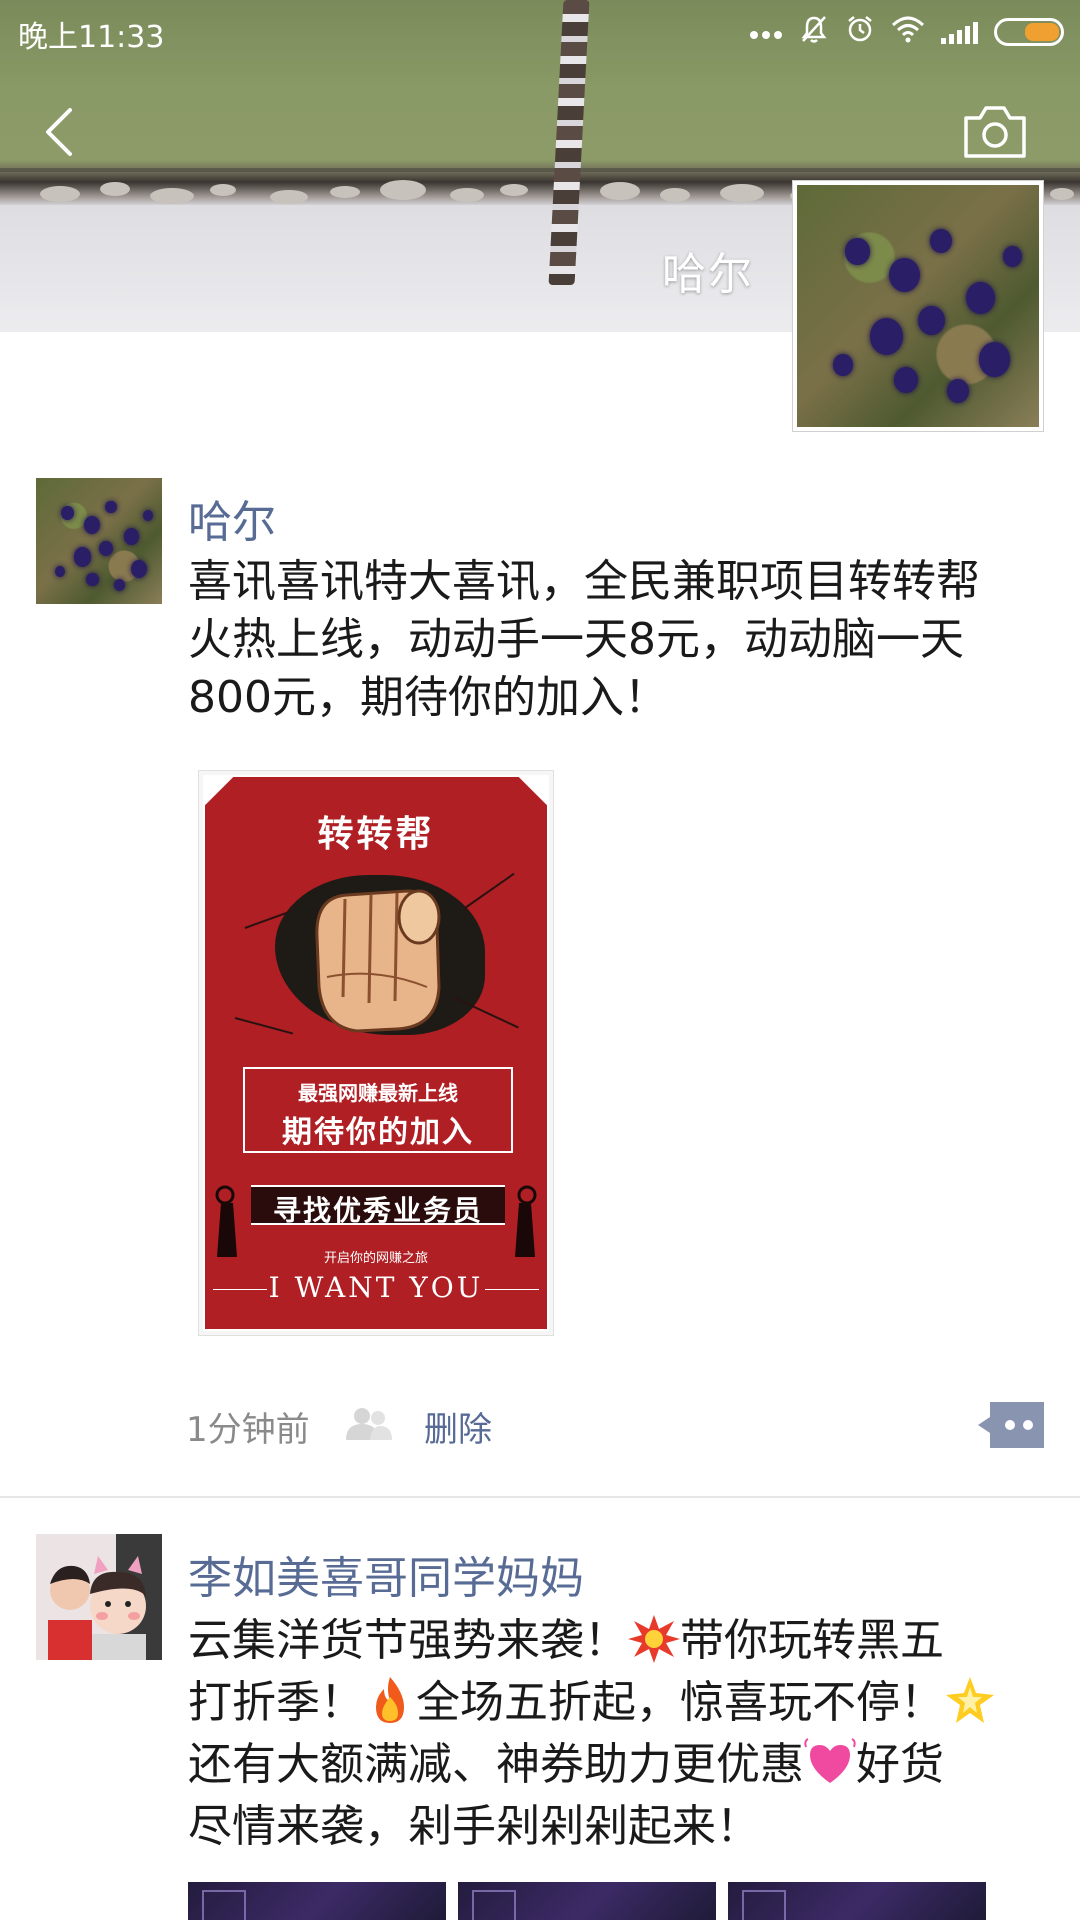  I want to click on fire-emoji, so click(390, 1700).